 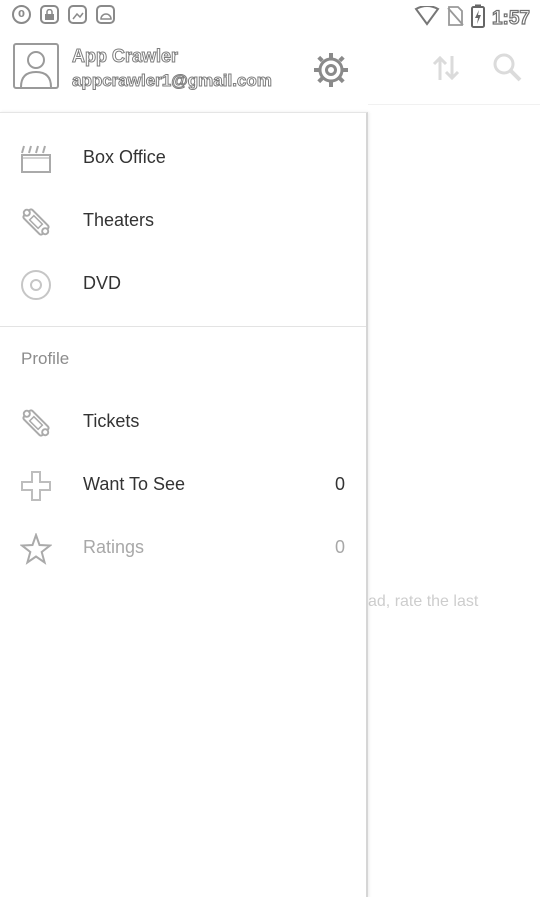 I want to click on android-icon, so click(x=105, y=14).